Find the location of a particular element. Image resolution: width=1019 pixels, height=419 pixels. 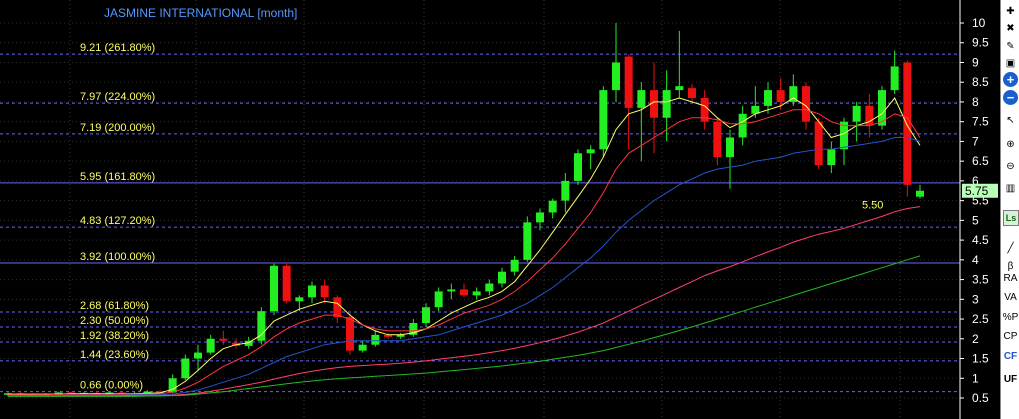

cursor-menu-icon: ↖ is located at coordinates (1010, 120).